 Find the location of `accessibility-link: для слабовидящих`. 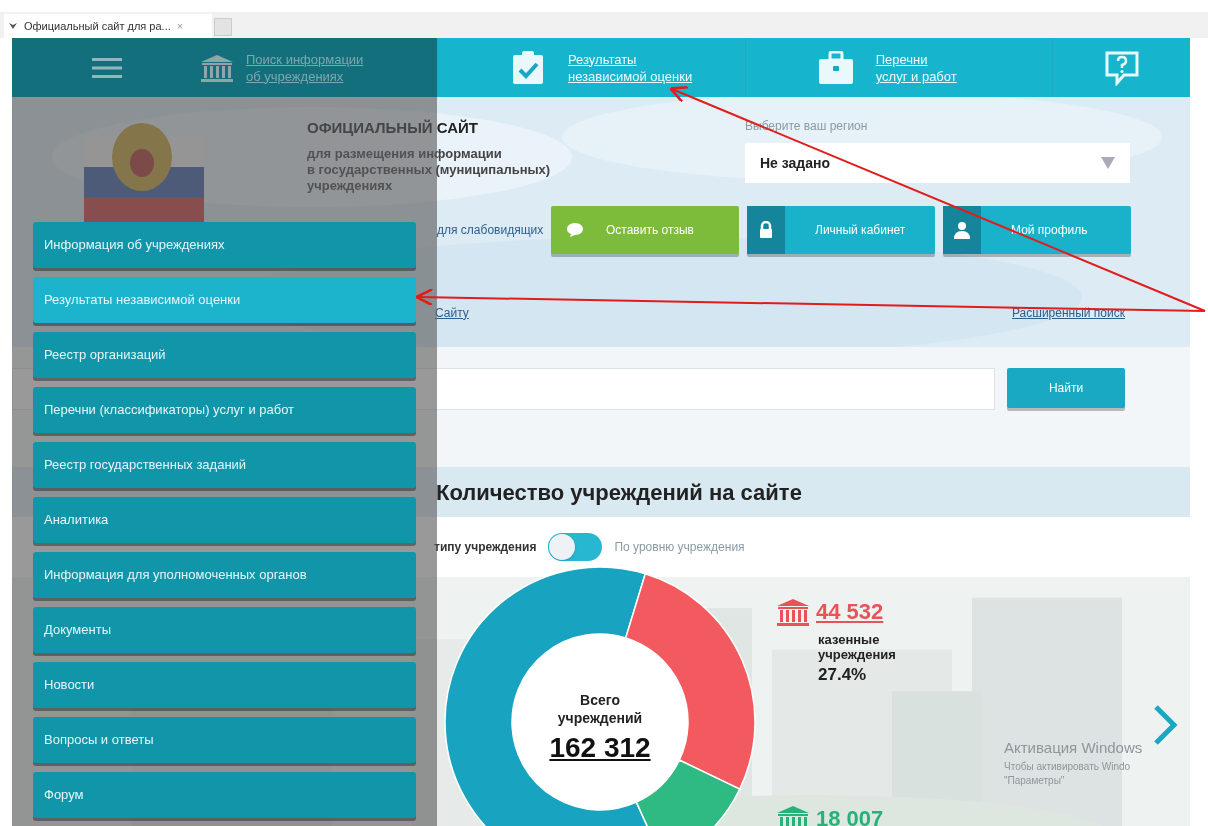

accessibility-link: для слабовидящих is located at coordinates (490, 229).